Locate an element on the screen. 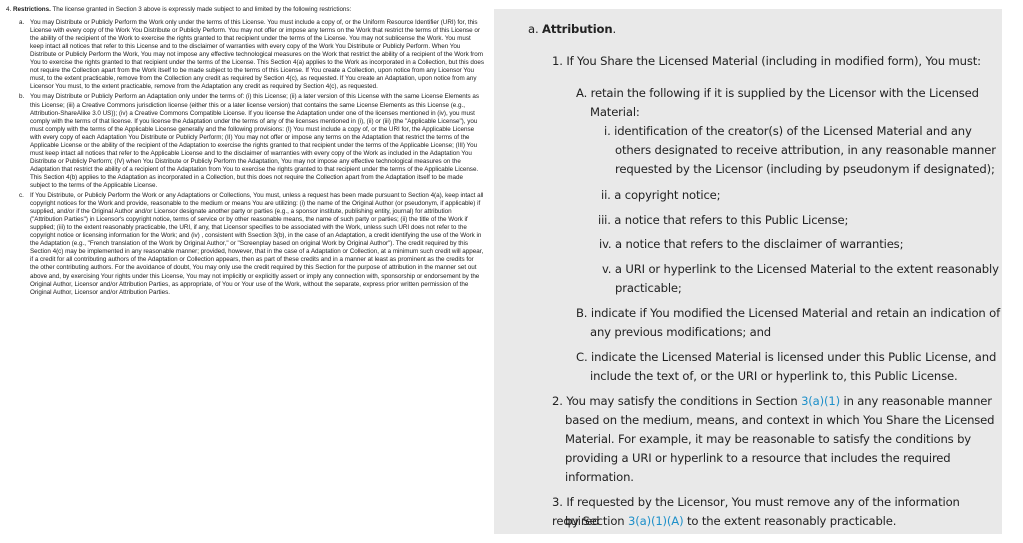  section-marker: a. is located at coordinates (533, 29).